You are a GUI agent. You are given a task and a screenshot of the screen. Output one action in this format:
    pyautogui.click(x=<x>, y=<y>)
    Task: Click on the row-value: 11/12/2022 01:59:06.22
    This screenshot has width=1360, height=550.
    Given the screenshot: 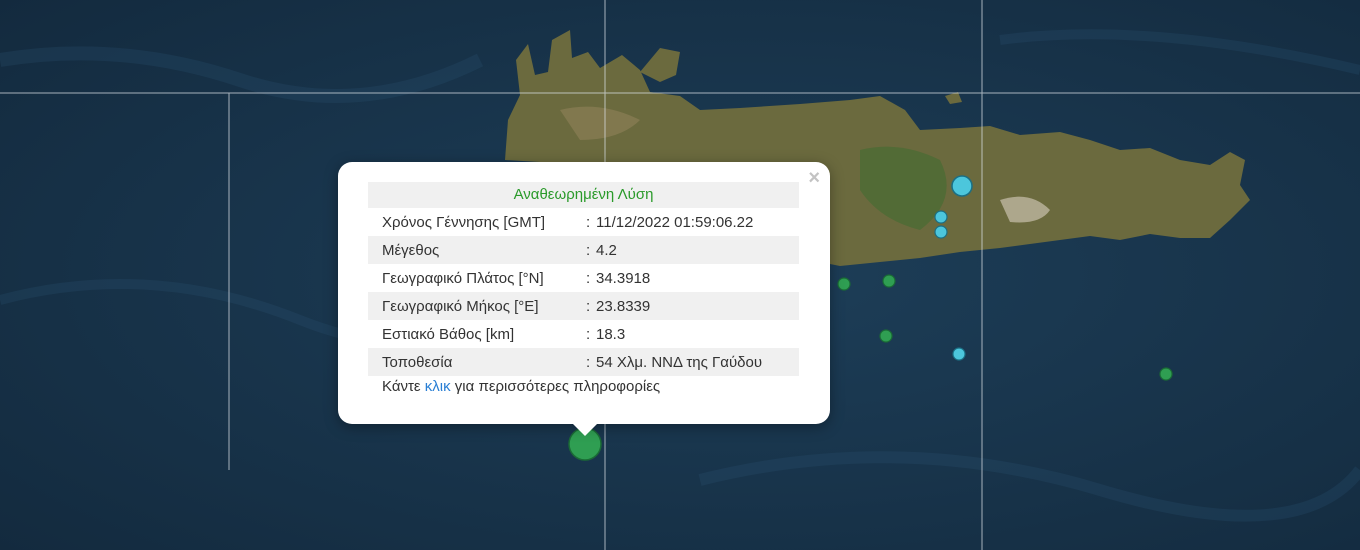 What is the action you would take?
    pyautogui.click(x=675, y=222)
    